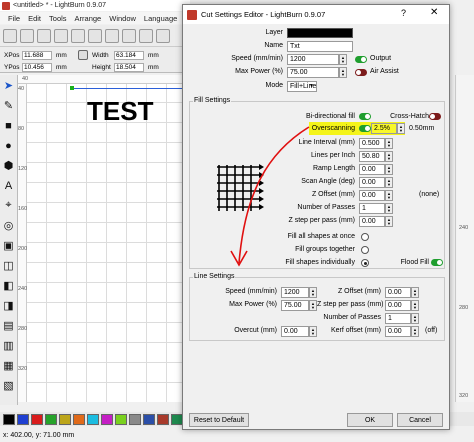 The width and height of the screenshot is (474, 442). Describe the element at coordinates (160, 18) in the screenshot. I see `menu-language: Language` at that location.